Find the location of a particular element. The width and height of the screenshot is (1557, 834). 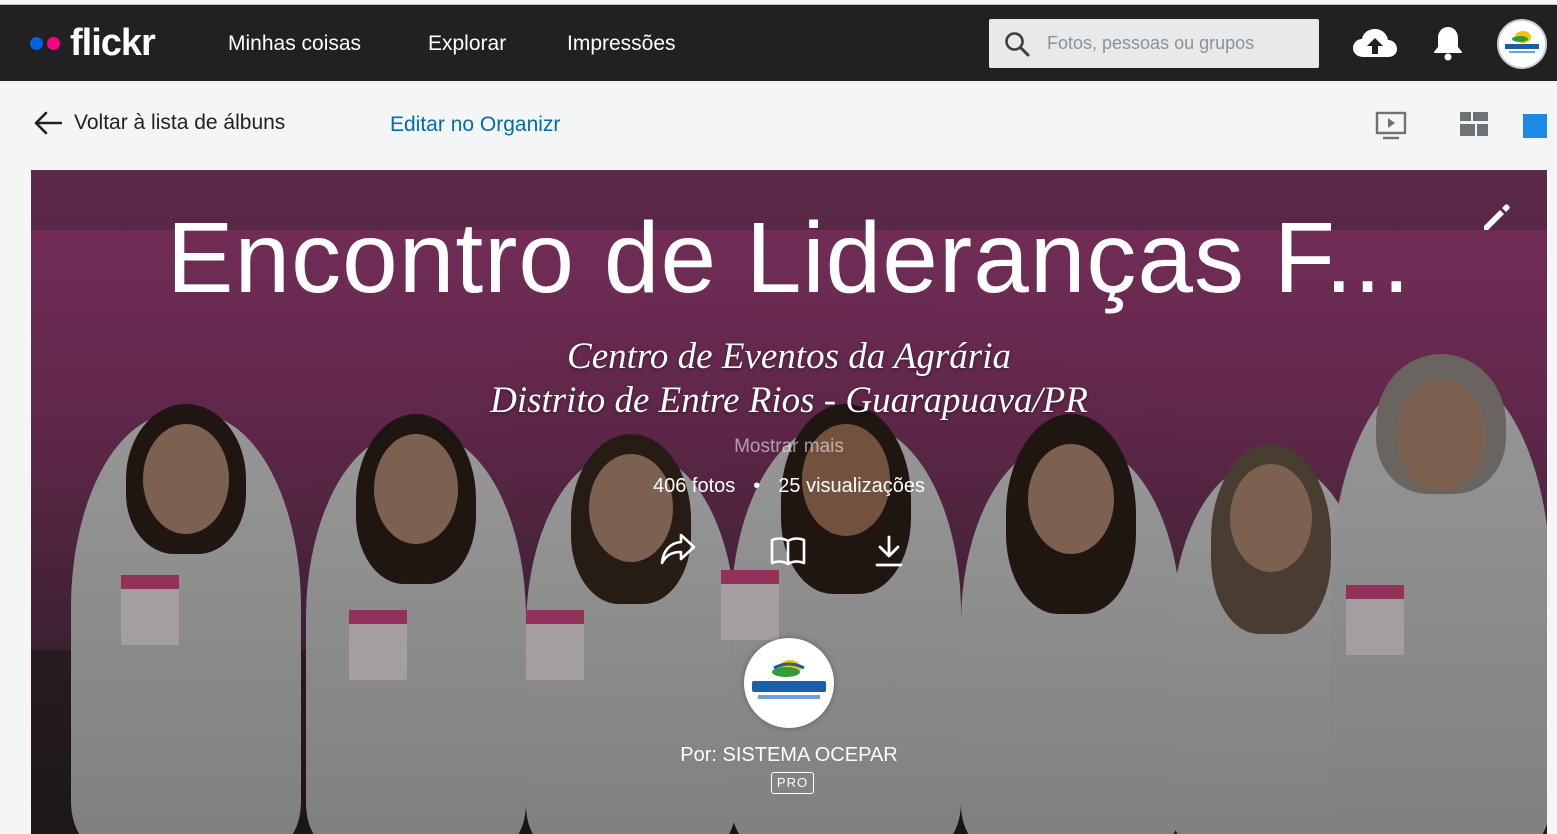

nav-link-prints: Impressões is located at coordinates (621, 44).